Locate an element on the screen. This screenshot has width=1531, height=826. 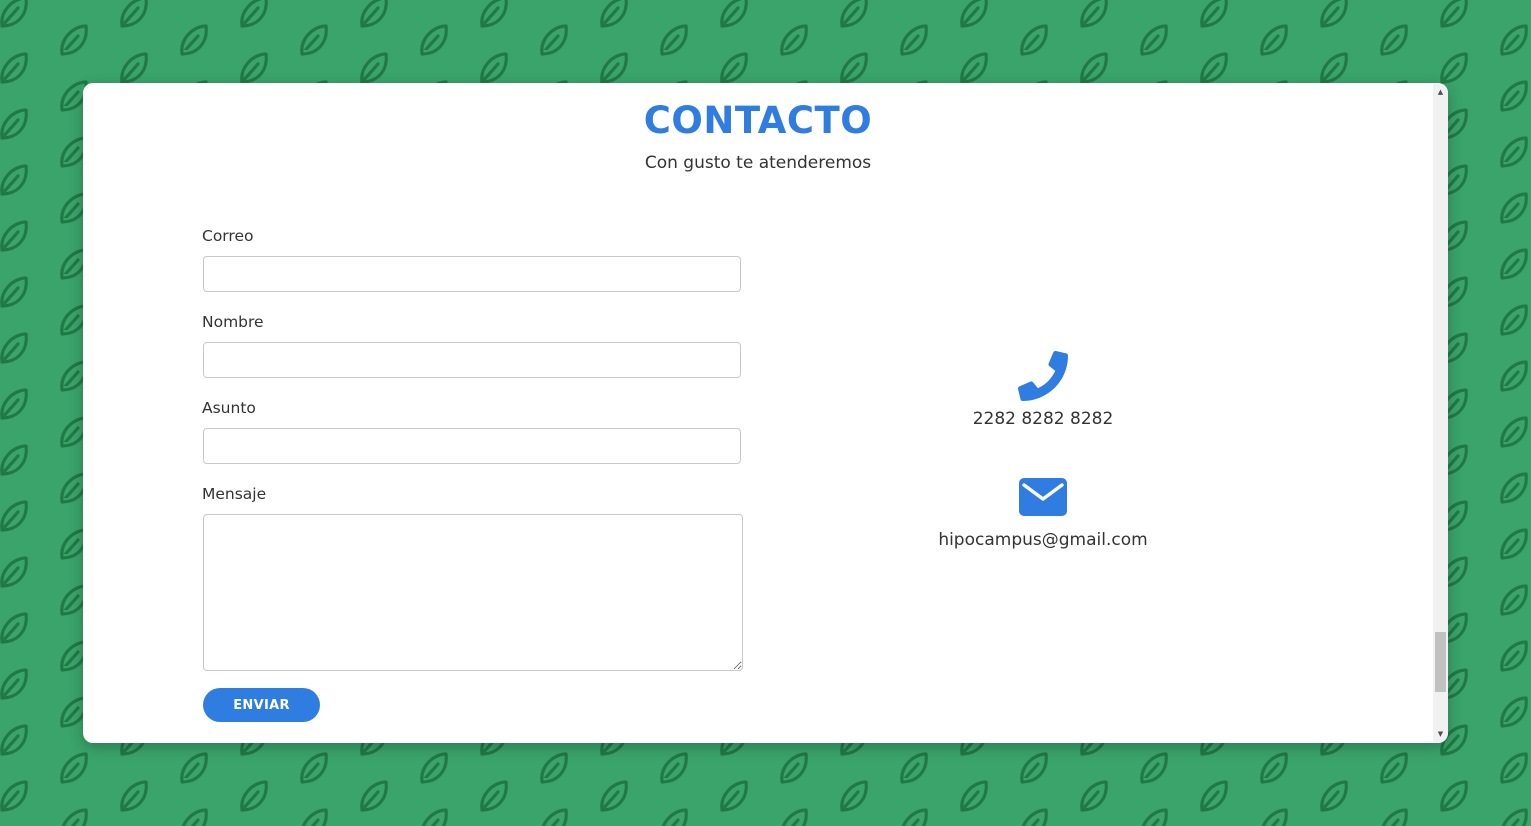
name-label: Nombre is located at coordinates (233, 322).